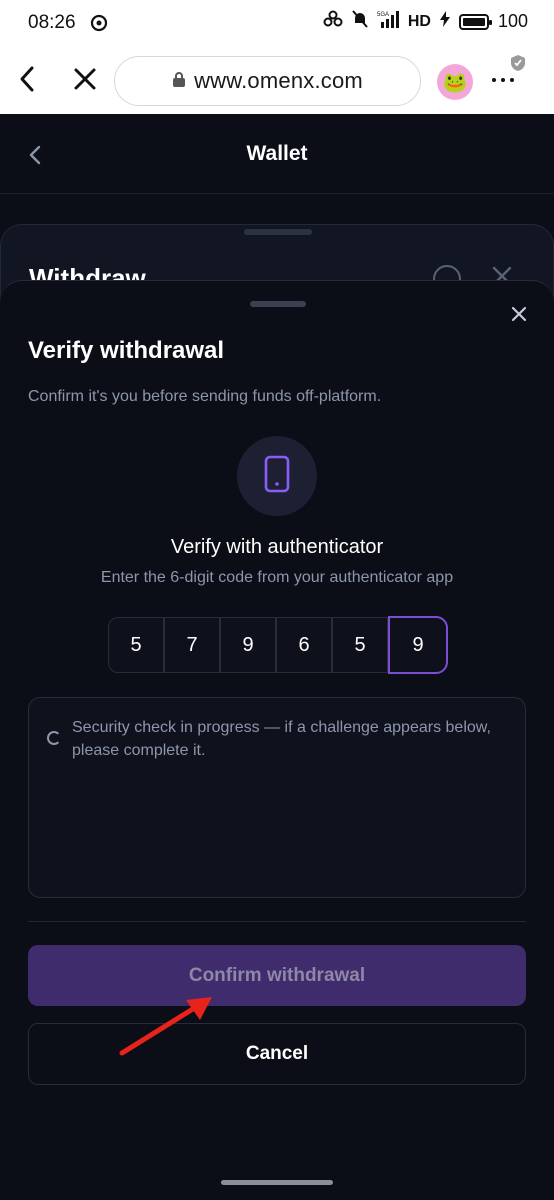 This screenshot has width=554, height=1200. What do you see at coordinates (383, 15) in the screenshot?
I see `signal-label: 5GA` at bounding box center [383, 15].